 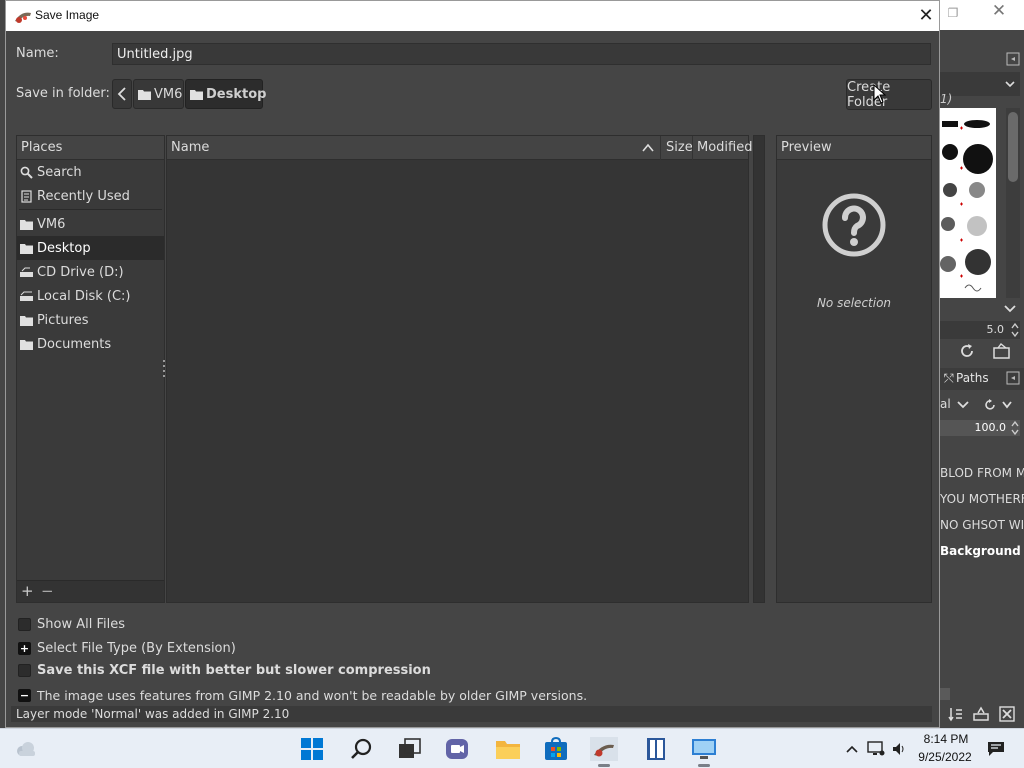 What do you see at coordinates (981, 714) in the screenshot?
I see `layer-mask-icon` at bounding box center [981, 714].